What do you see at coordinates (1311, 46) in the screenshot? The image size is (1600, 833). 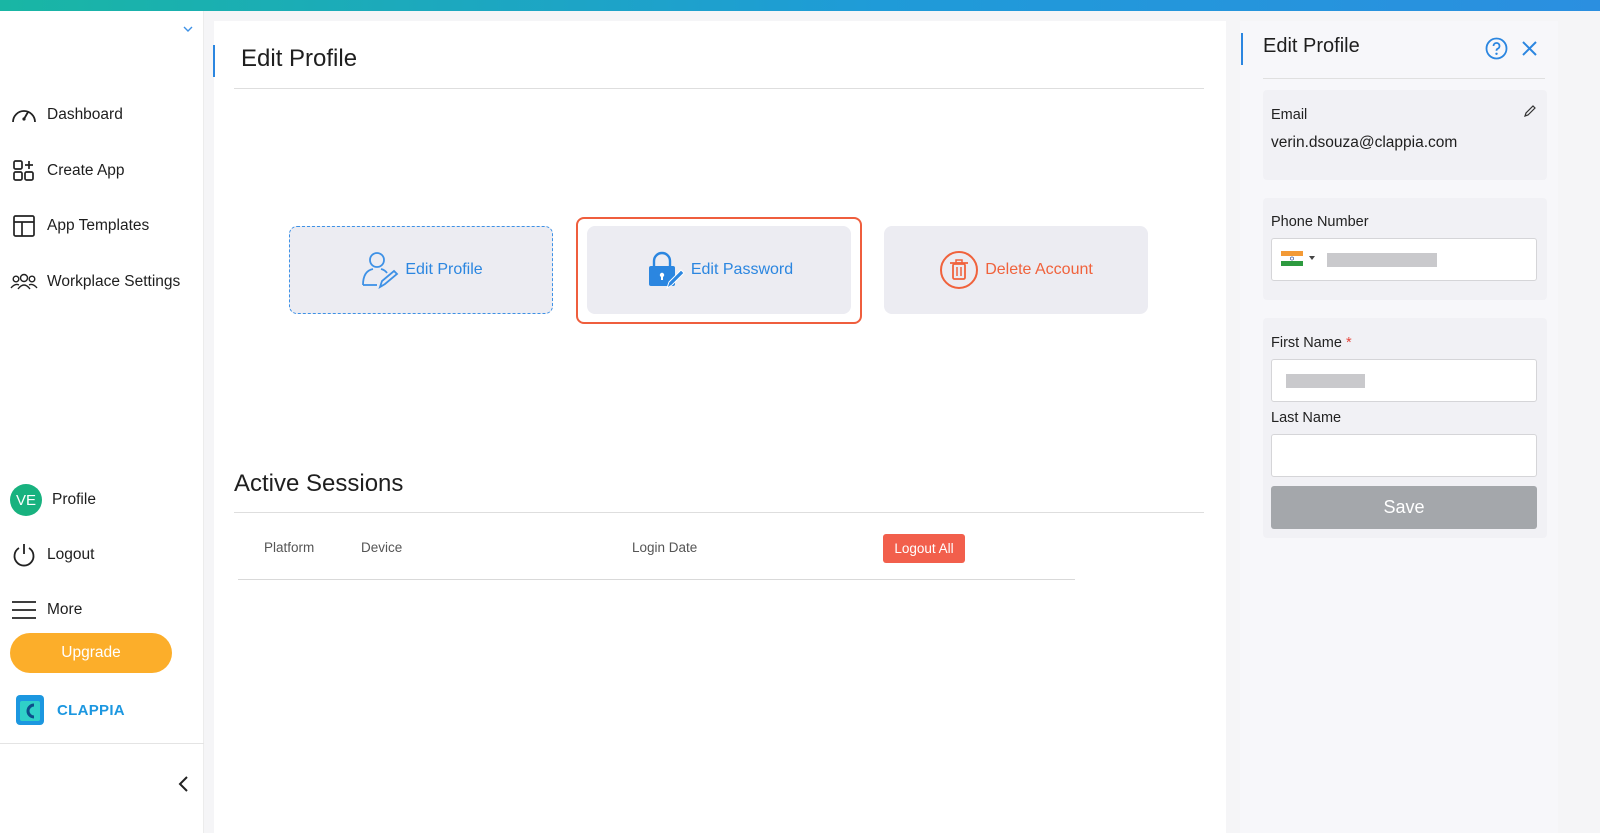 I see `panel-title: Edit Profile` at bounding box center [1311, 46].